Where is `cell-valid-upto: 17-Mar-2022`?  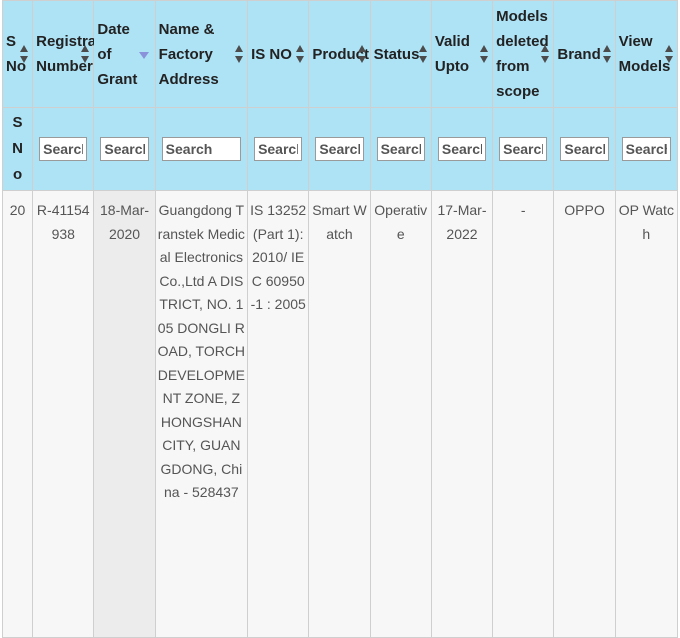 cell-valid-upto: 17-Mar-2022 is located at coordinates (462, 414).